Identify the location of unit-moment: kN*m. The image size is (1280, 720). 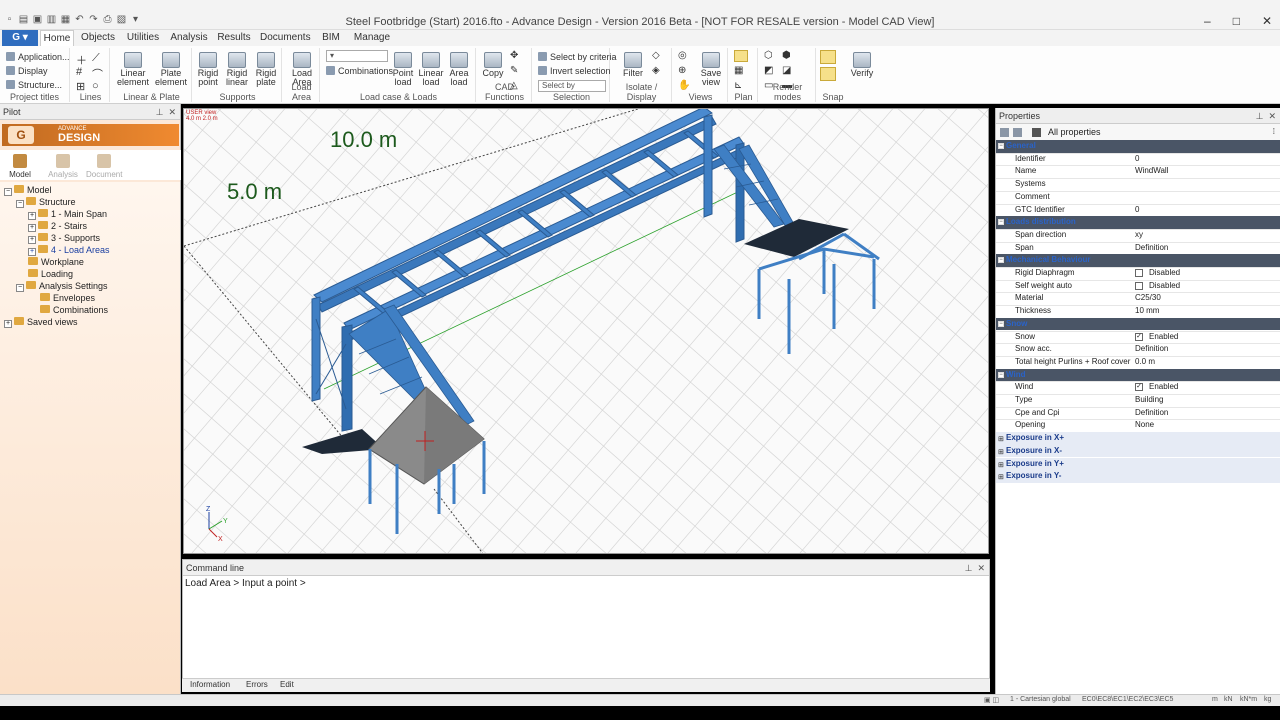
(1248, 699).